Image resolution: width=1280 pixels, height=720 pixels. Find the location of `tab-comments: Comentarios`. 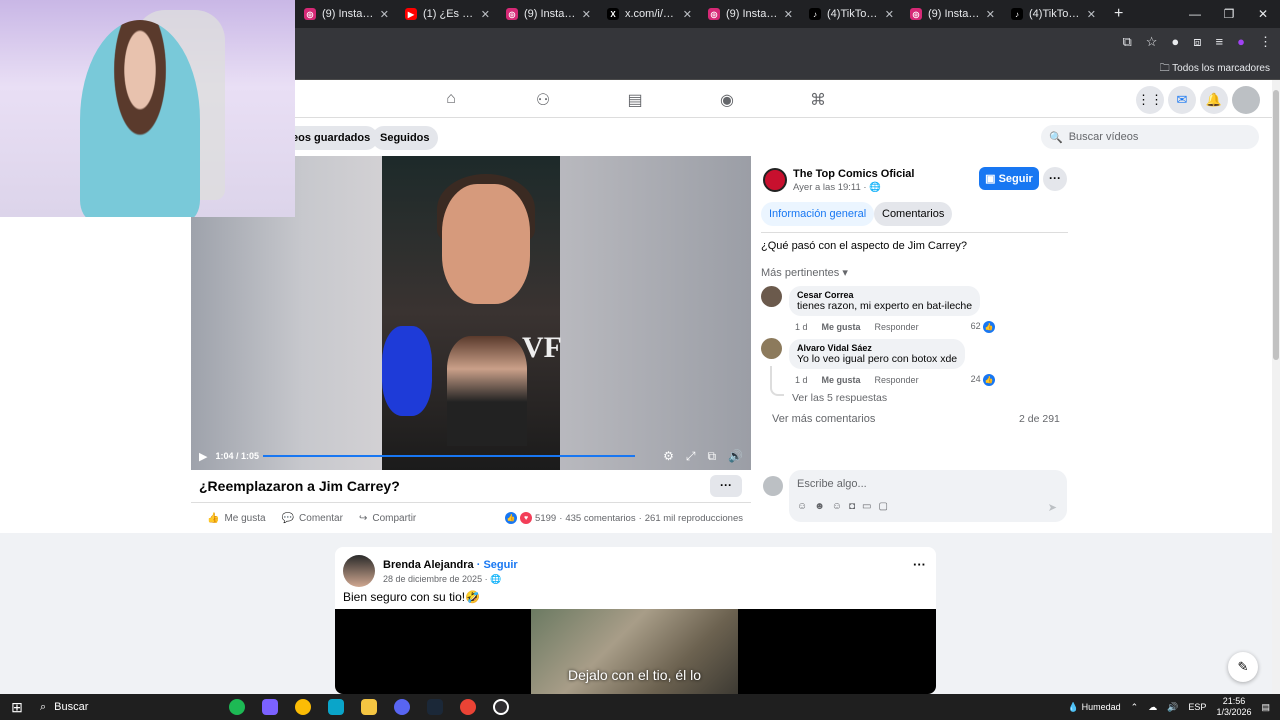

tab-comments: Comentarios is located at coordinates (913, 214).